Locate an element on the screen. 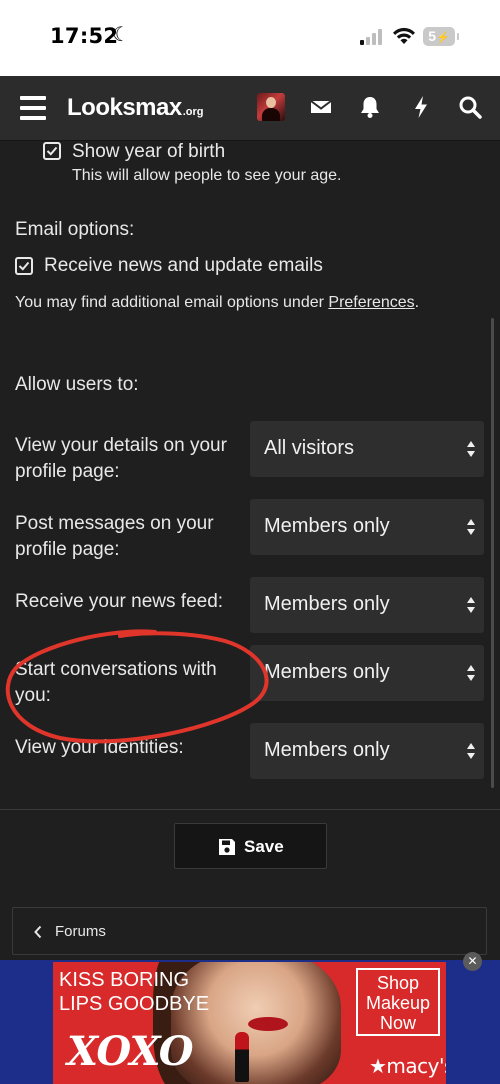 The width and height of the screenshot is (500, 1084). select-view-details: All visitors is located at coordinates (367, 449).